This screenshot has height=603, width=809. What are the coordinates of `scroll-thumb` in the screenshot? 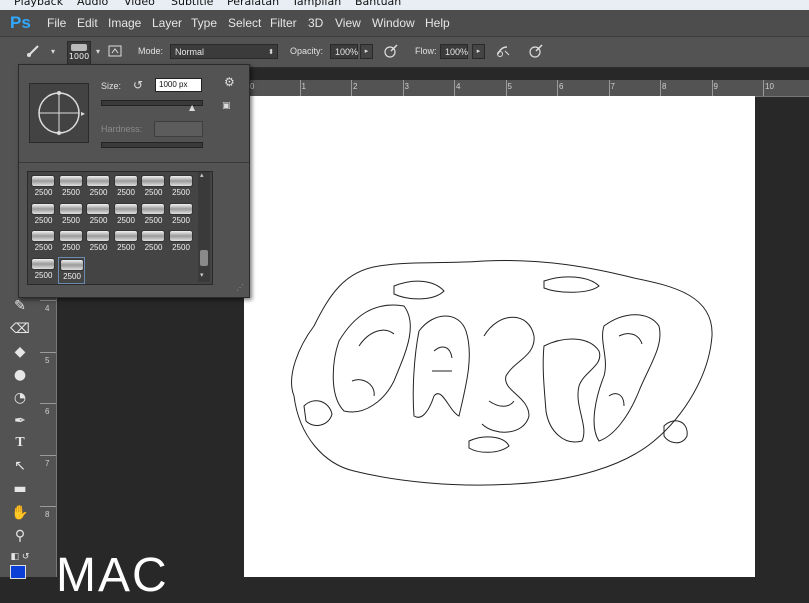 It's located at (204, 258).